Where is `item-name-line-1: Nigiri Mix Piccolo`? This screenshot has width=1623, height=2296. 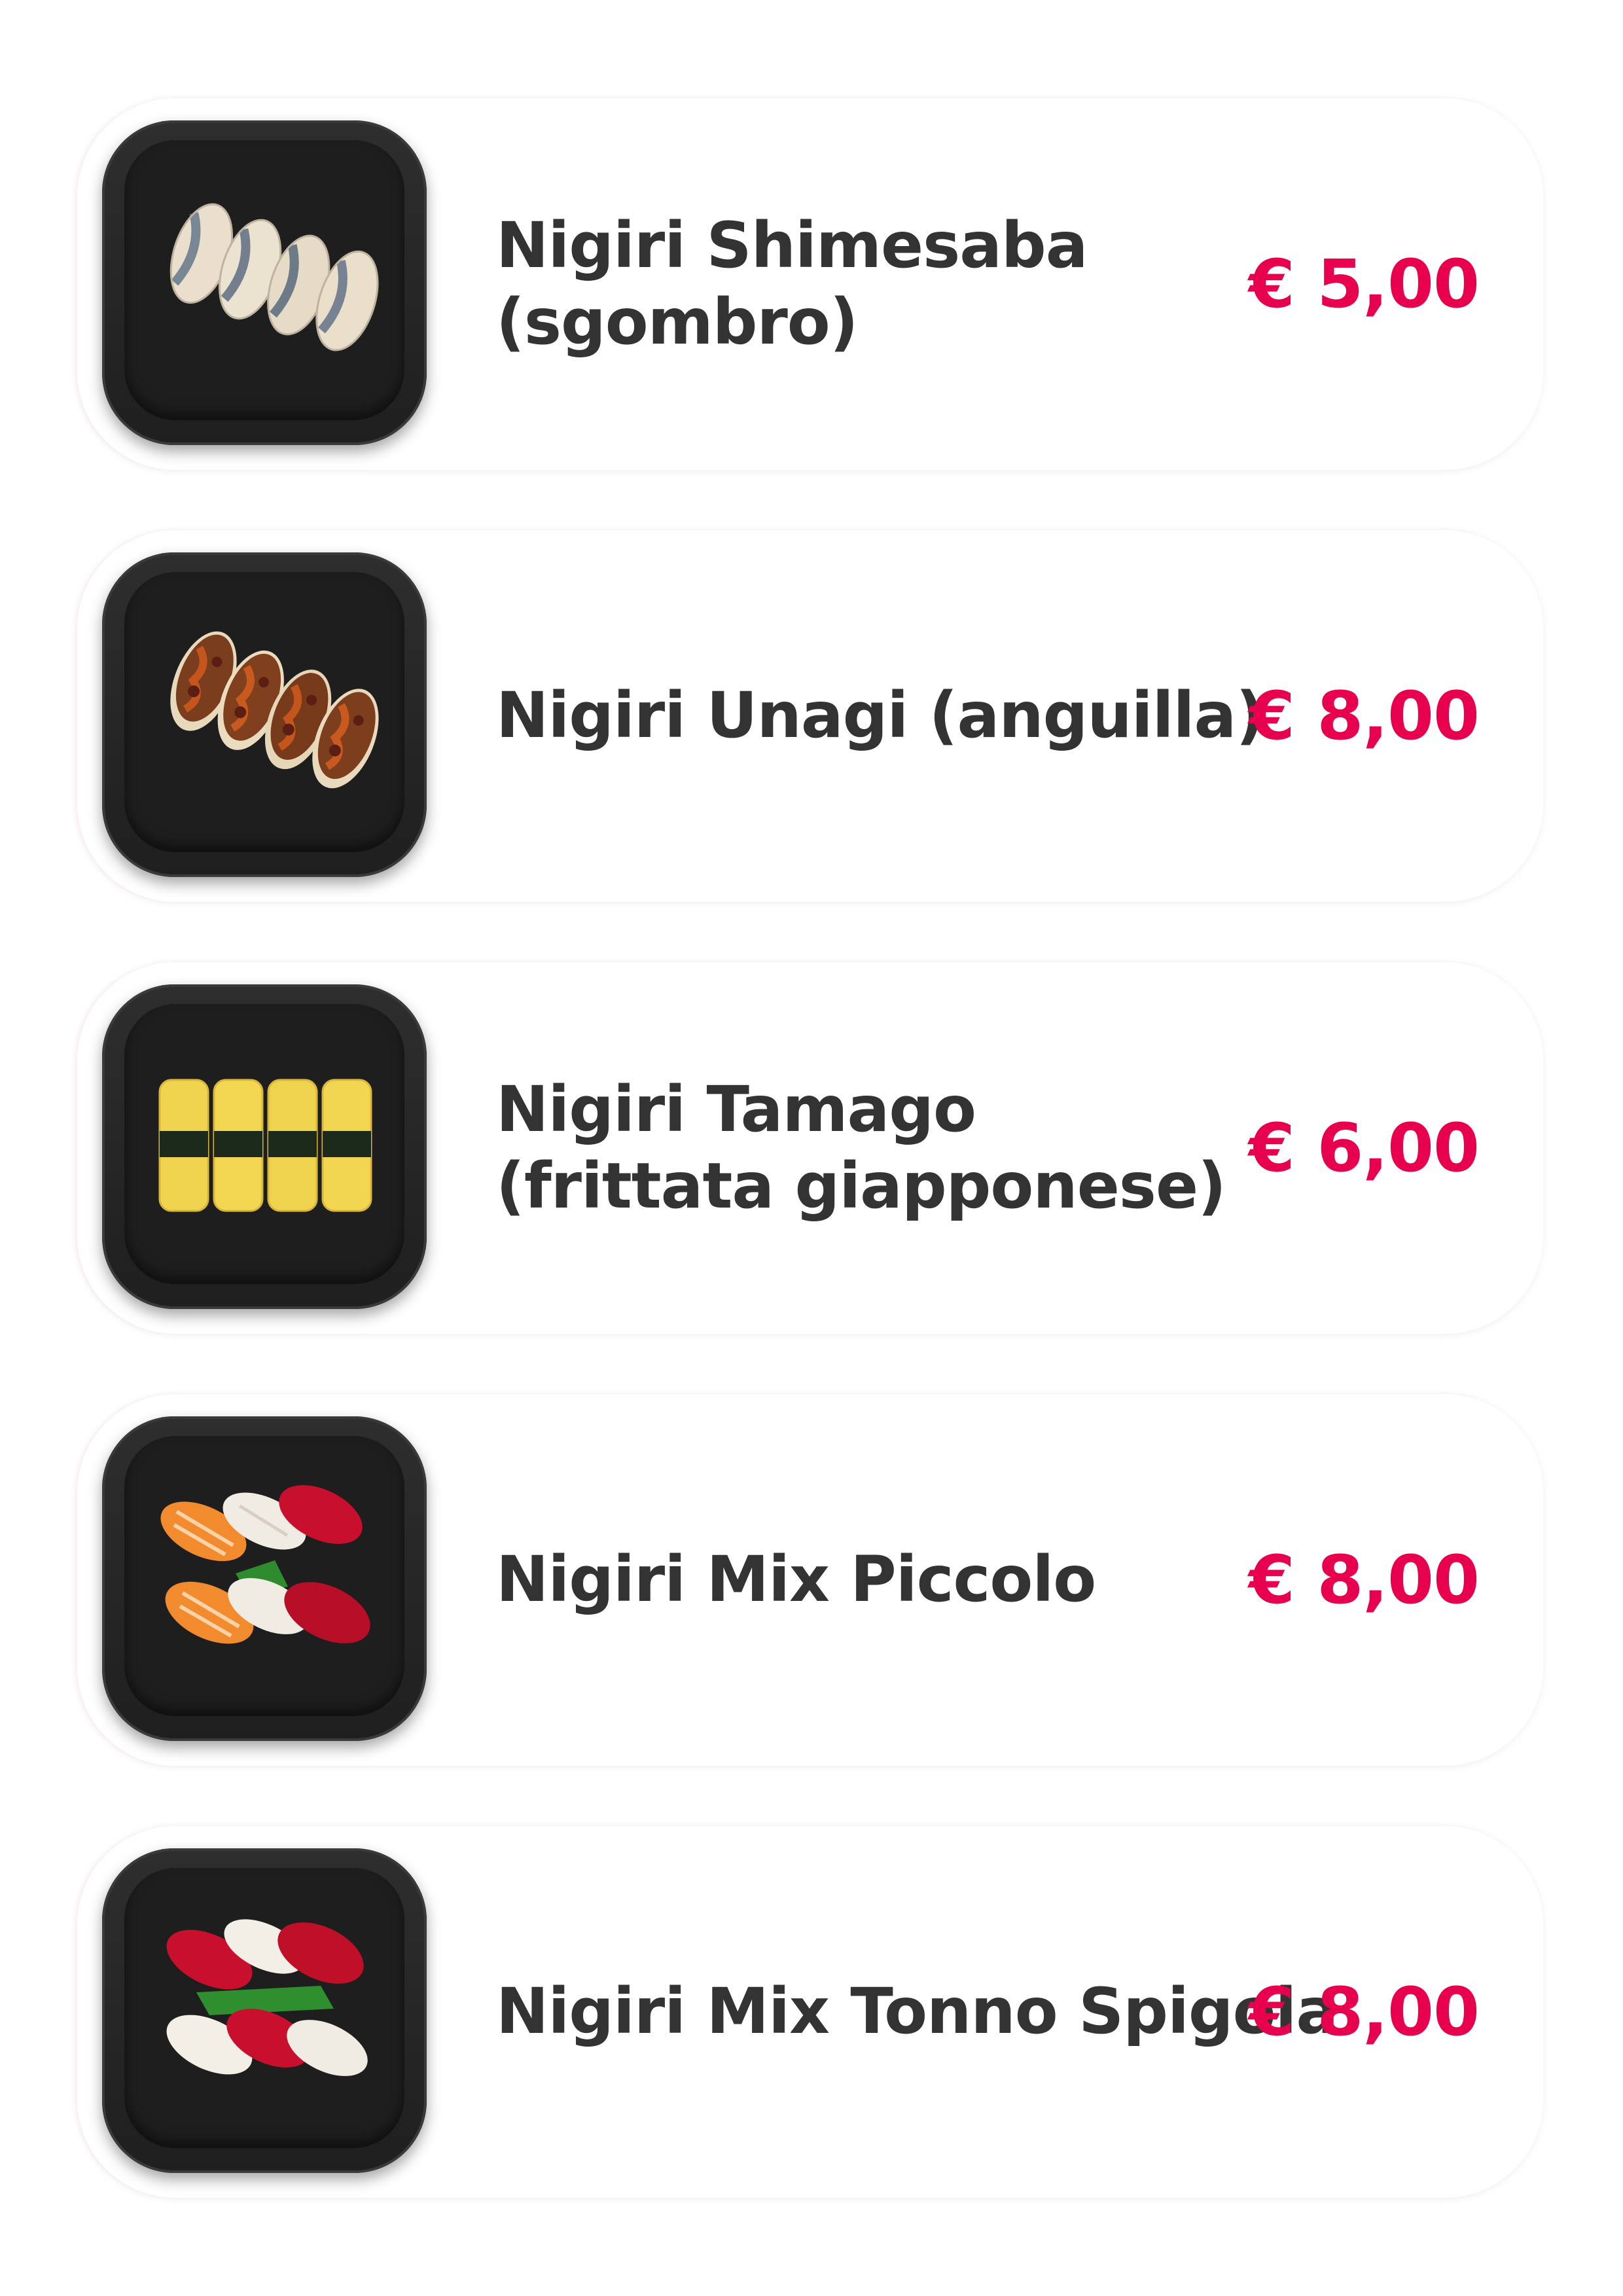 item-name-line-1: Nigiri Mix Piccolo is located at coordinates (796, 1580).